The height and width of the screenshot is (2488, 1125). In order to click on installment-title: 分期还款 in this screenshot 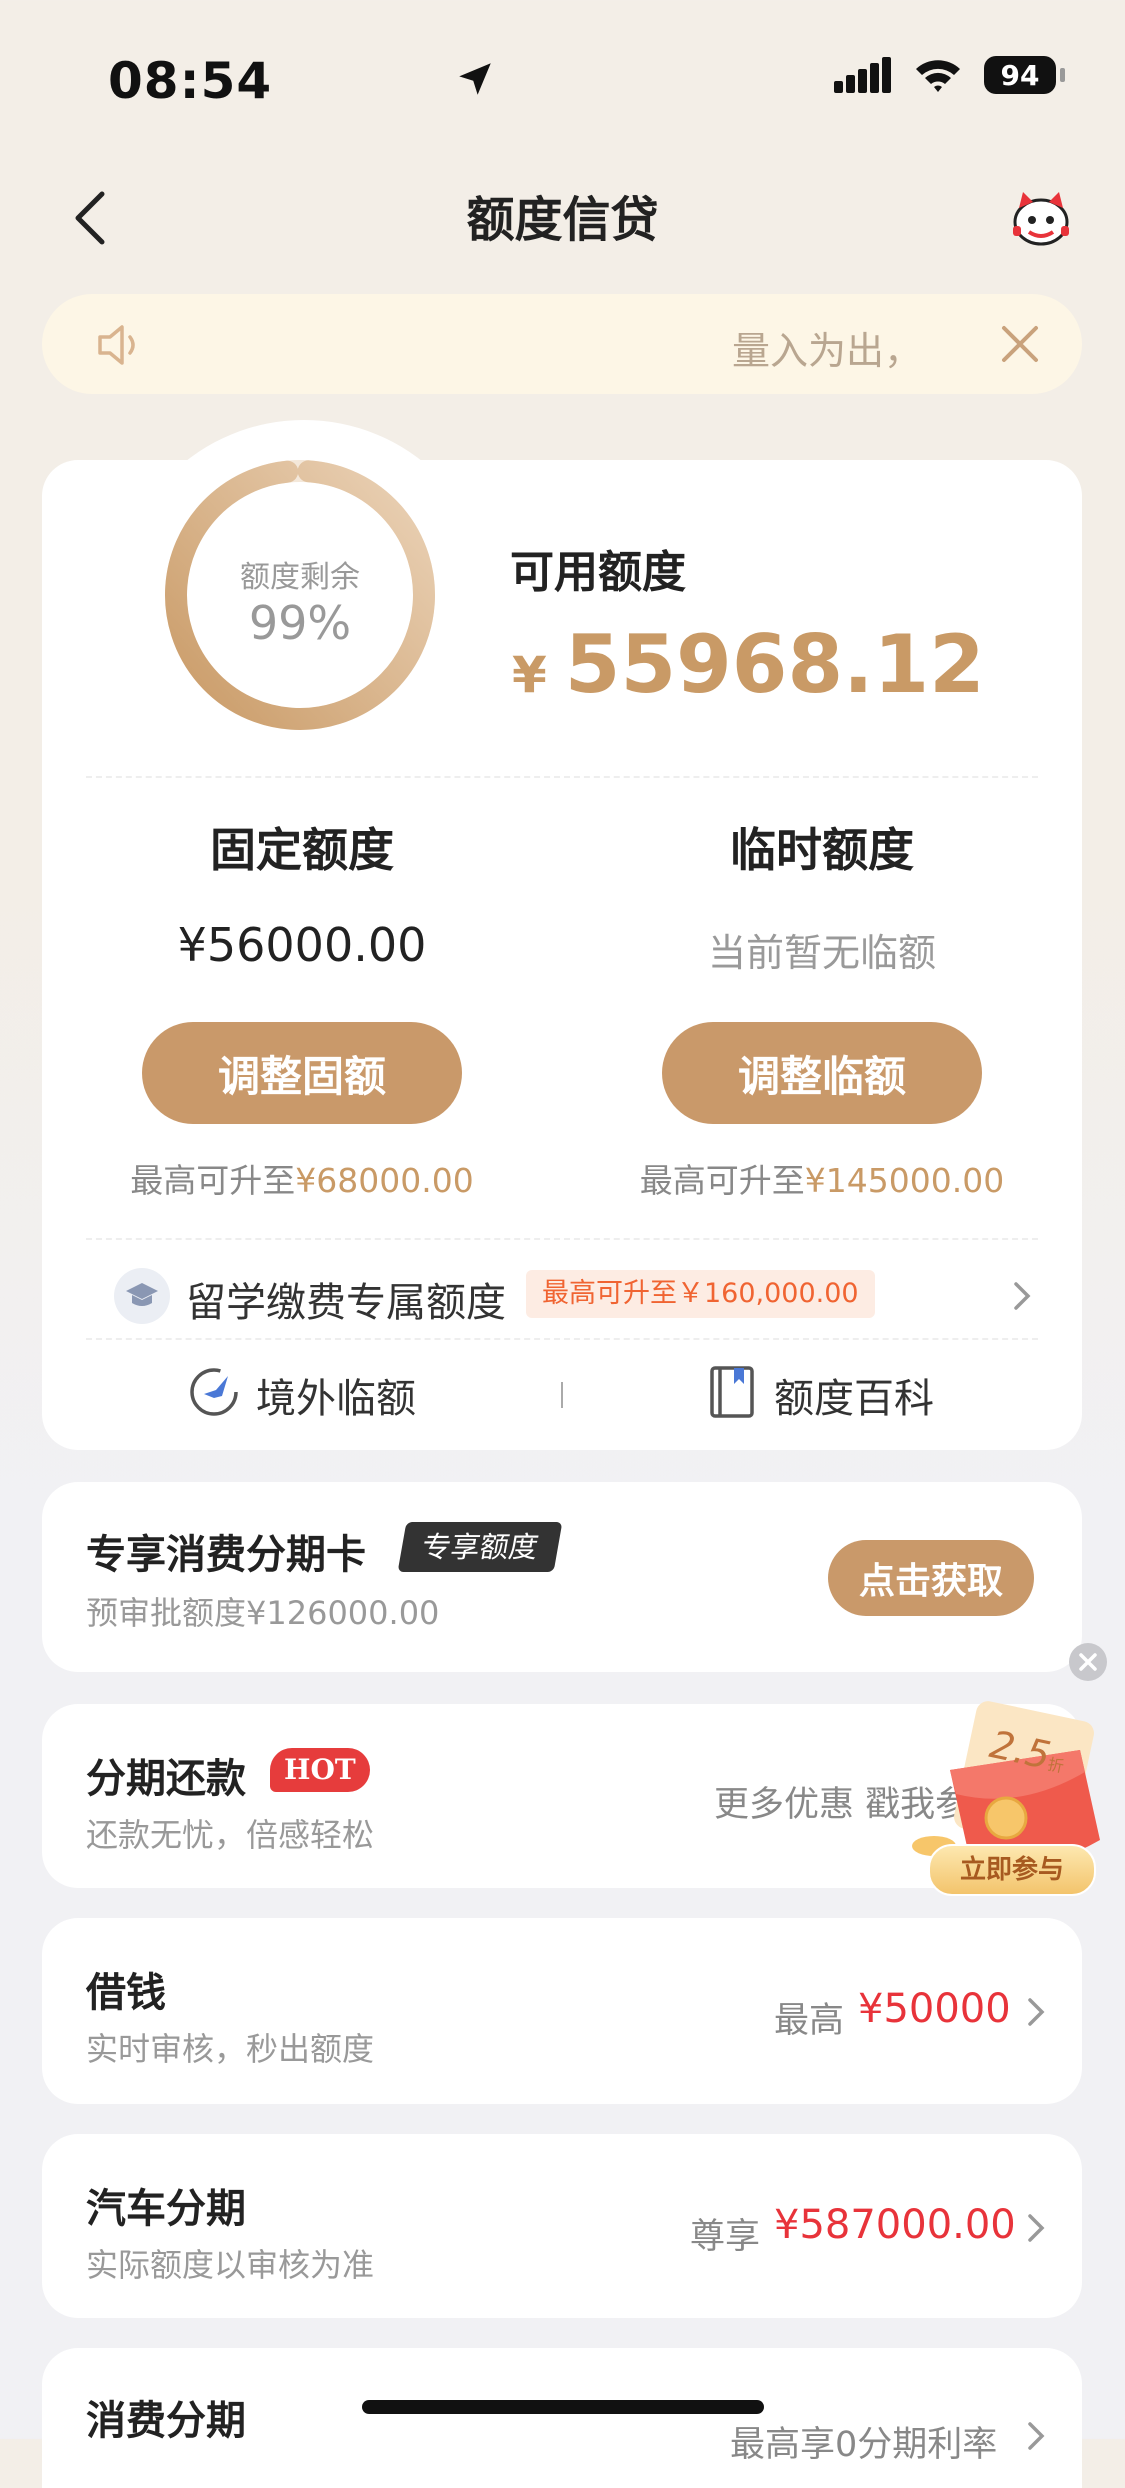, I will do `click(166, 1779)`.